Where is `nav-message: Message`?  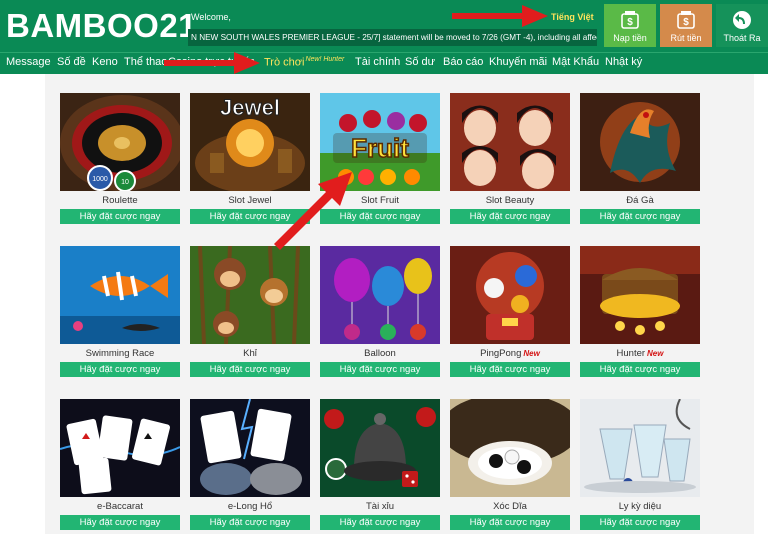
nav-message: Message is located at coordinates (28, 62).